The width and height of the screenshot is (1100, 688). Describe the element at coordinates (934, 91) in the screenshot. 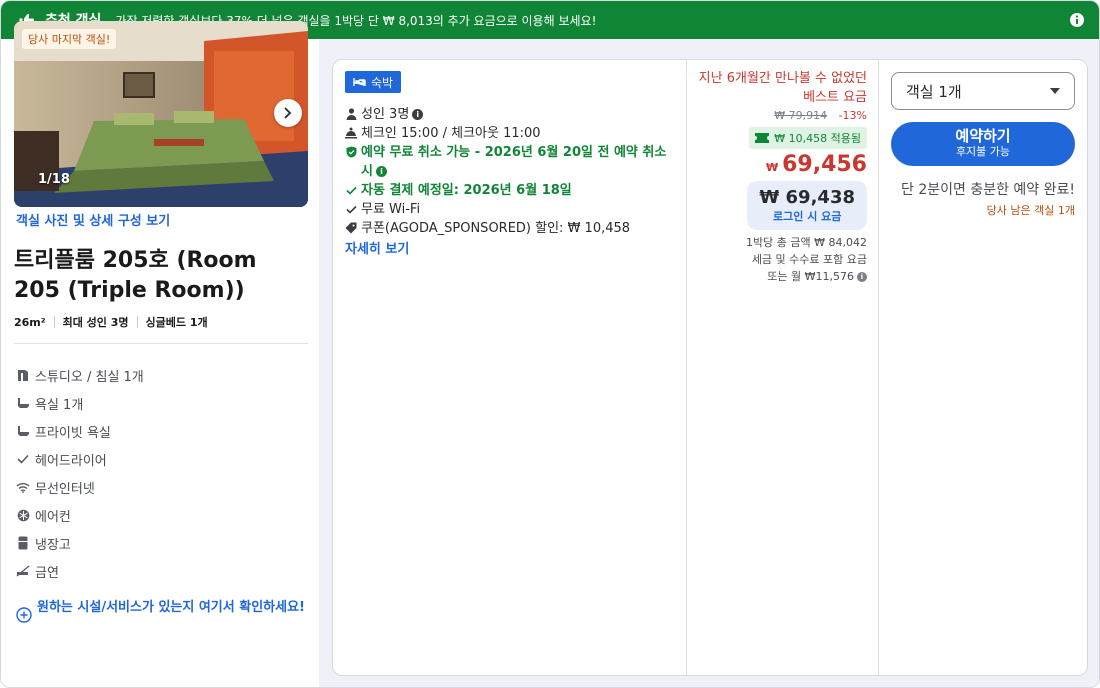

I see `room-count-value: 객실 1개` at that location.